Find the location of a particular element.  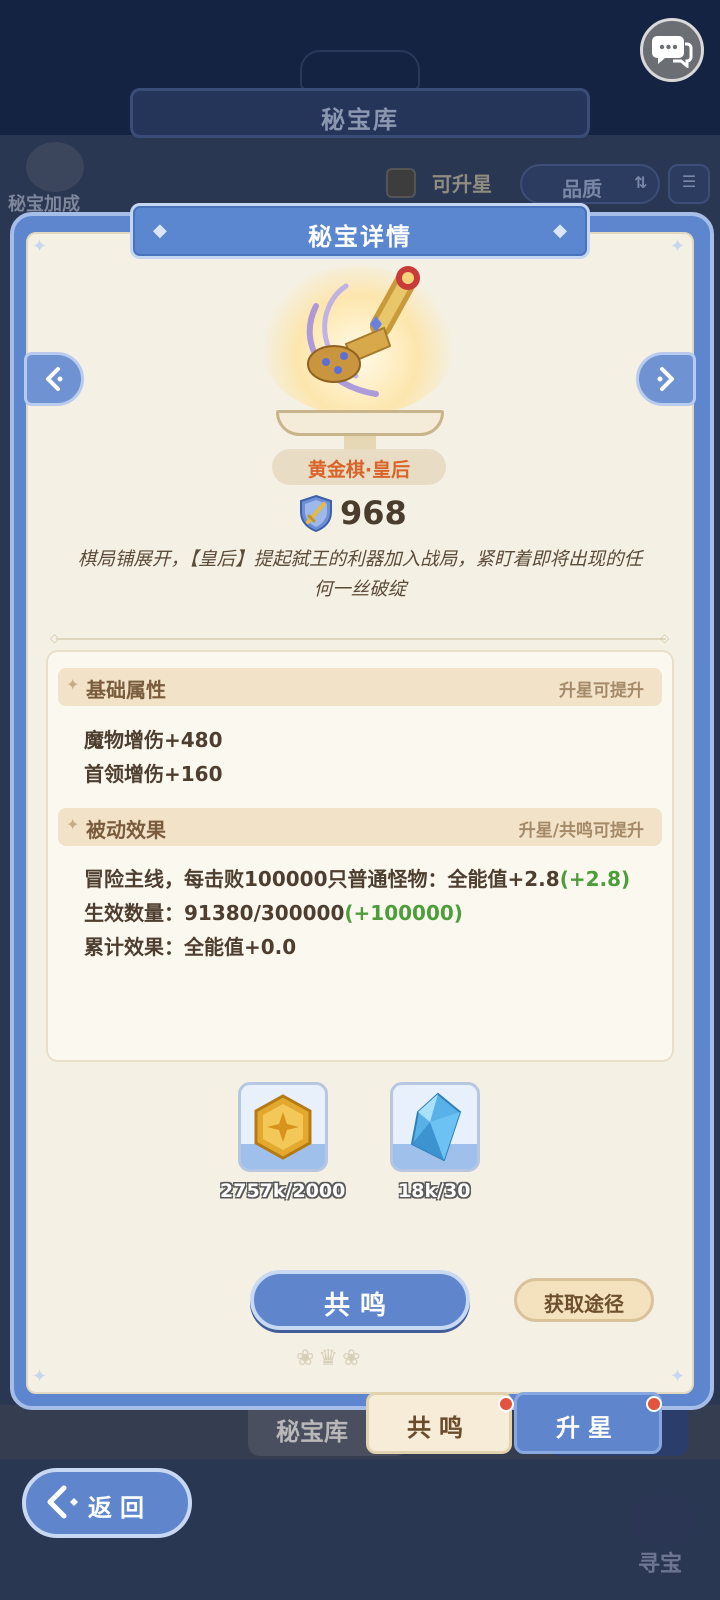

gold-medal-icon is located at coordinates (283, 1127).